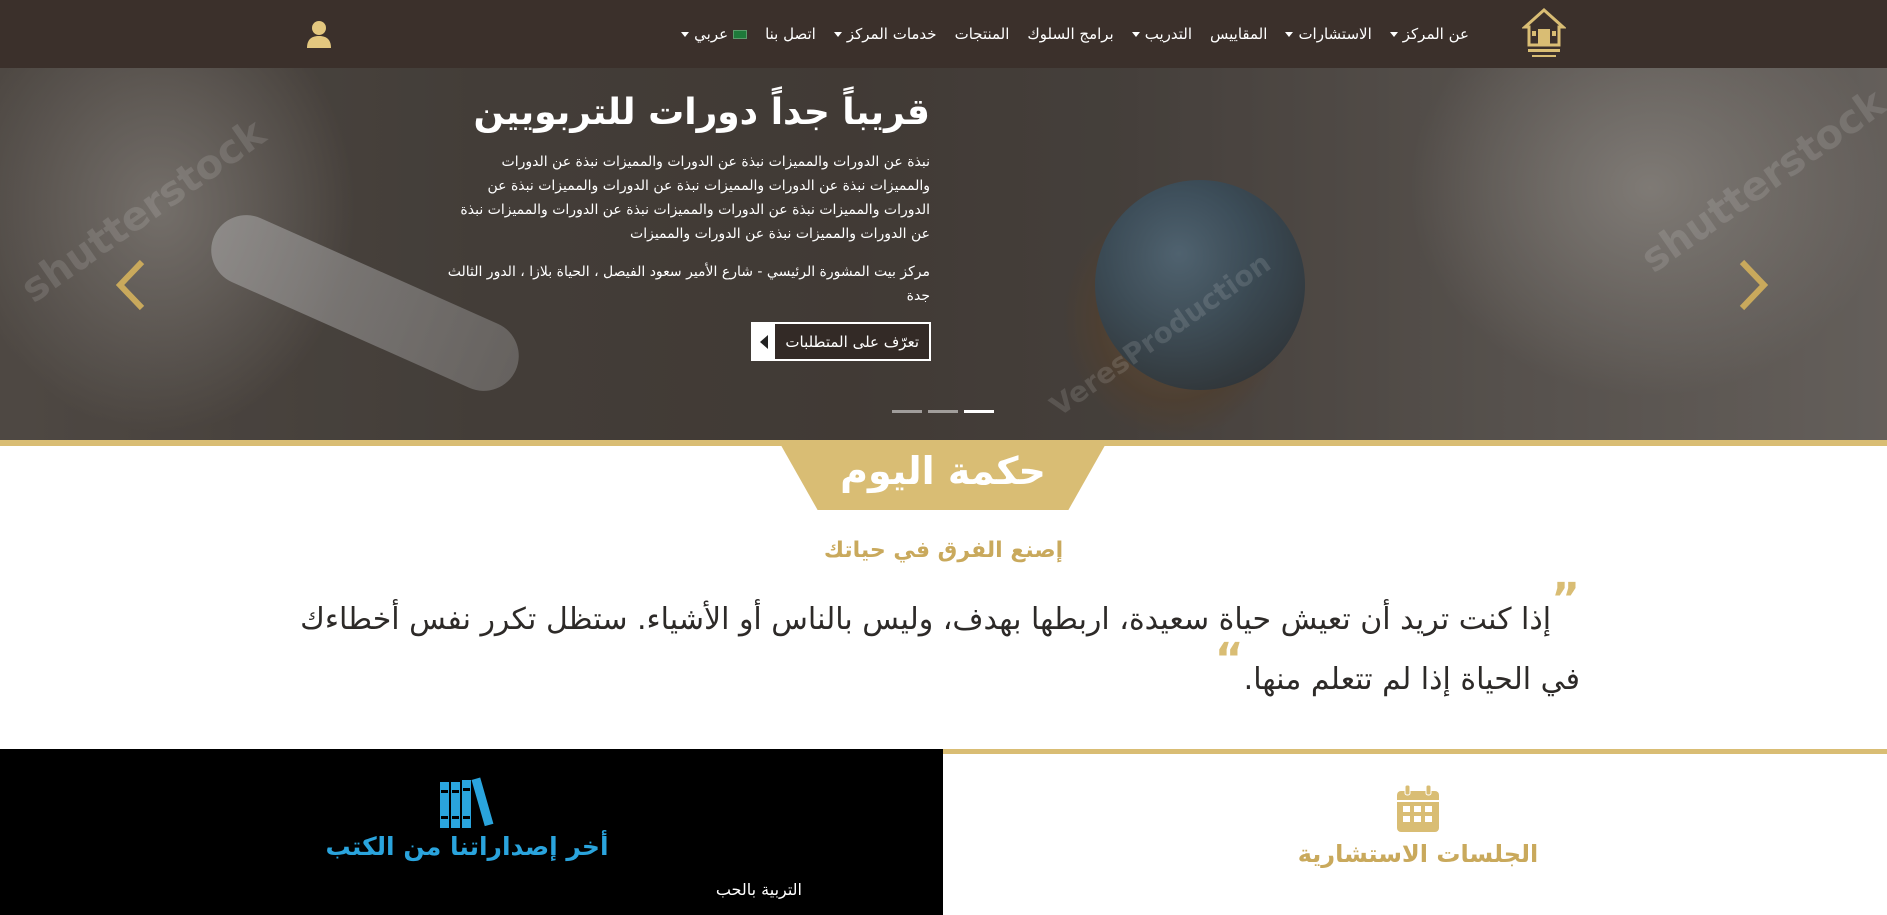 The height and width of the screenshot is (915, 1887). I want to click on requirements-button-label: تعرّف على المتطلبات, so click(852, 341).